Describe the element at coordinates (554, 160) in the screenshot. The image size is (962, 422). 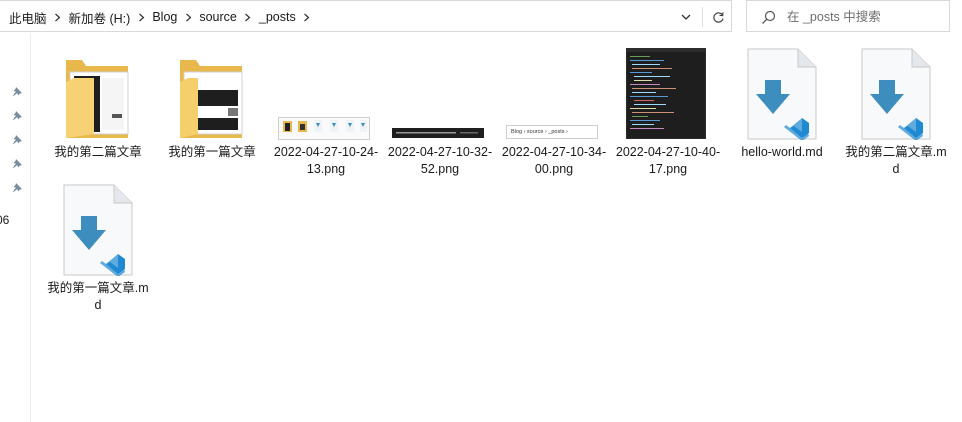
I see `file-name: 2022-04-27-10-34-00.png` at that location.